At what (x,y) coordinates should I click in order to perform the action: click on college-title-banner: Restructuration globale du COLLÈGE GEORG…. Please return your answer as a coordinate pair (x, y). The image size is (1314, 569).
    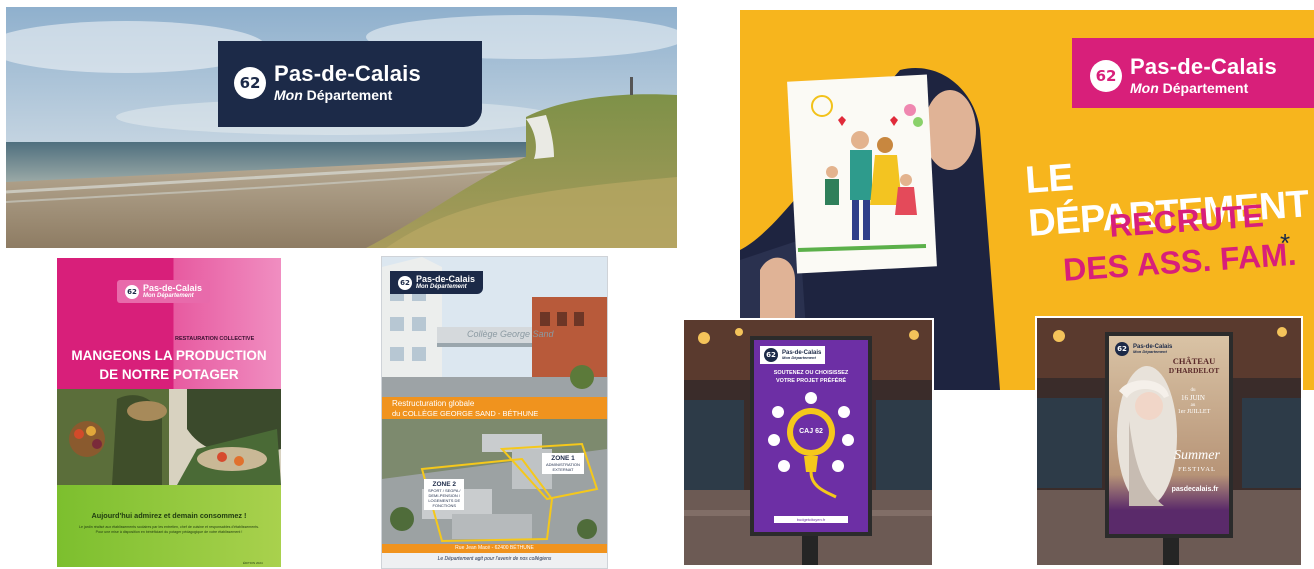
    Looking at the image, I should click on (494, 408).